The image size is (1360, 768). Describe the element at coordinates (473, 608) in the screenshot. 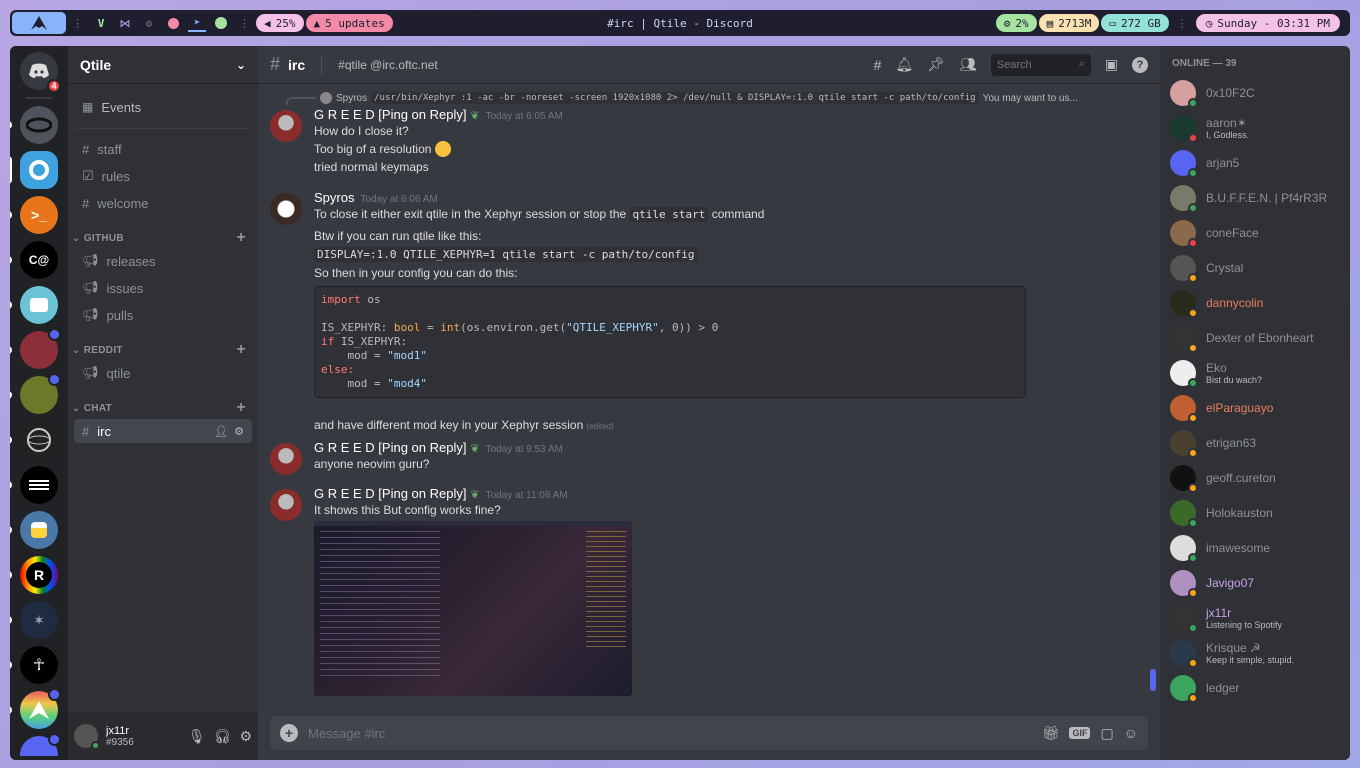

I see `screenshot-attachment` at that location.